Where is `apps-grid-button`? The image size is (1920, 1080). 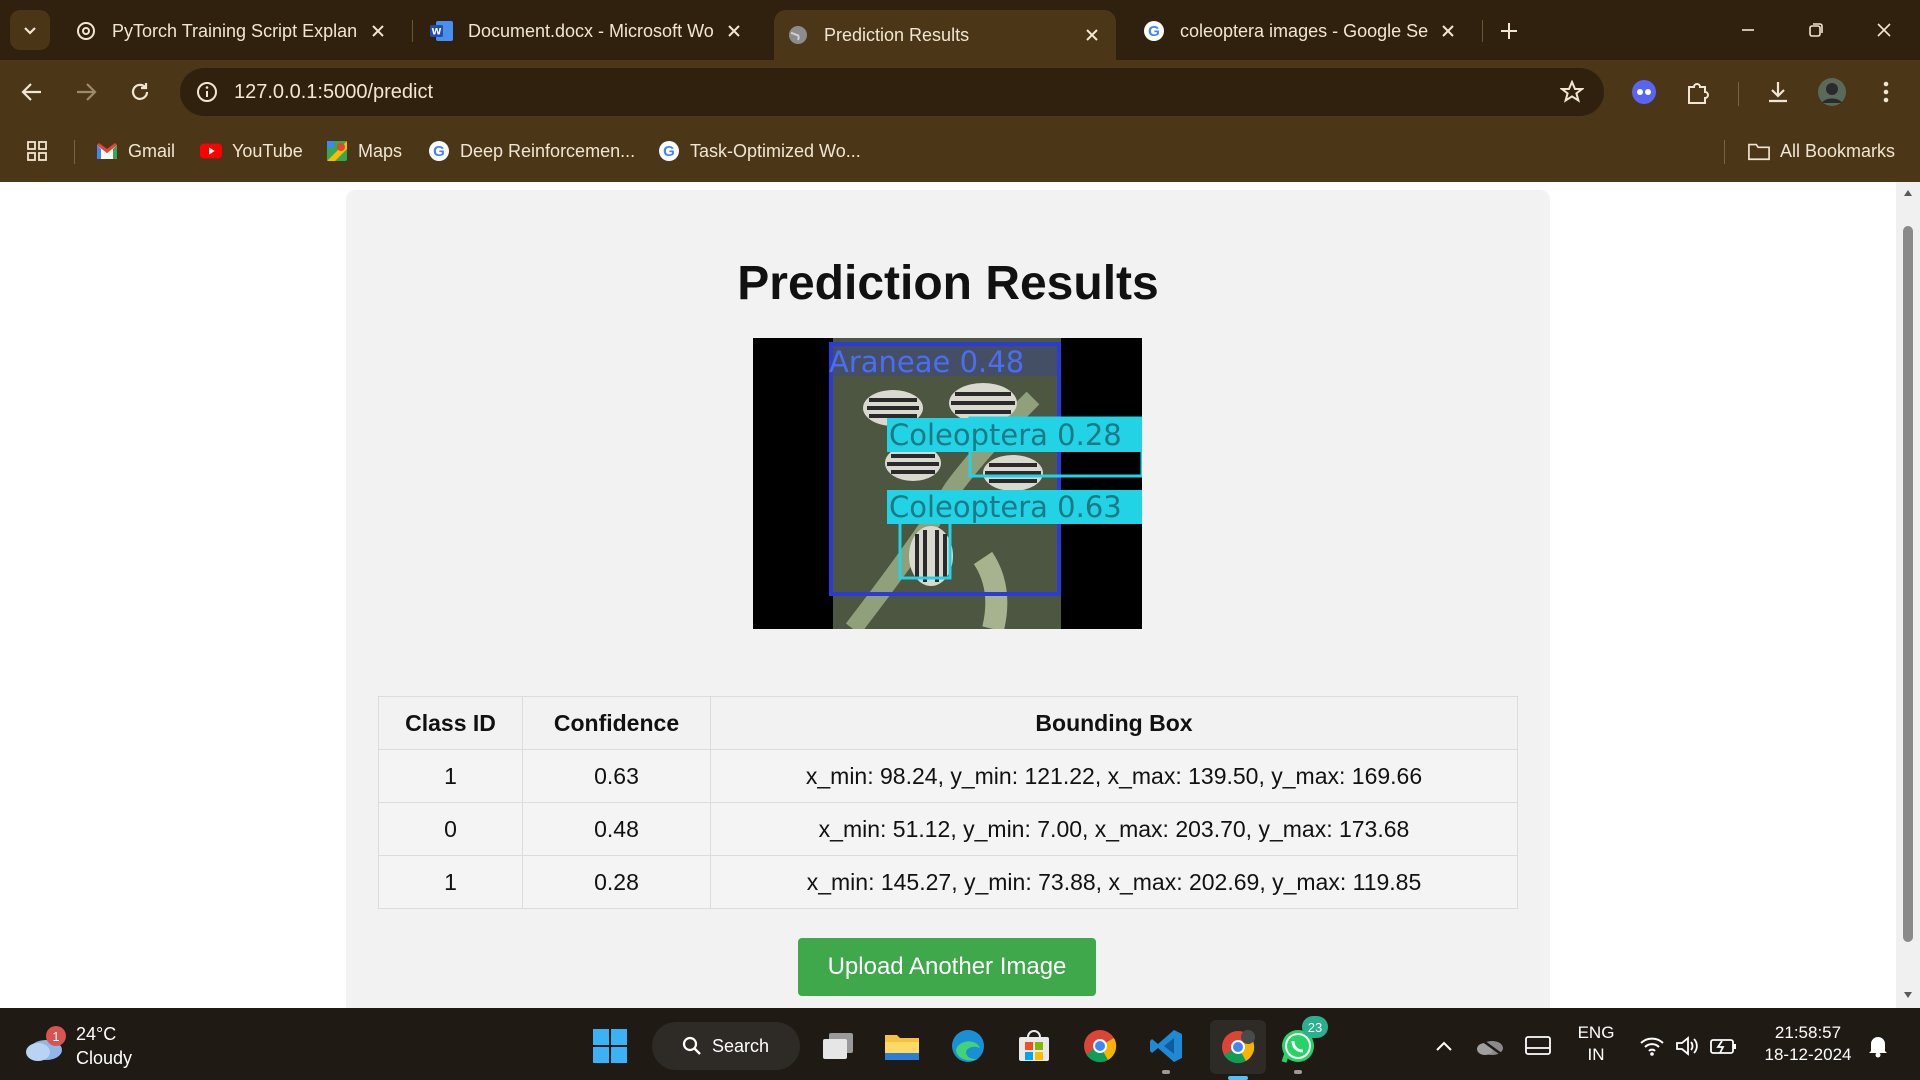
apps-grid-button is located at coordinates (42, 151).